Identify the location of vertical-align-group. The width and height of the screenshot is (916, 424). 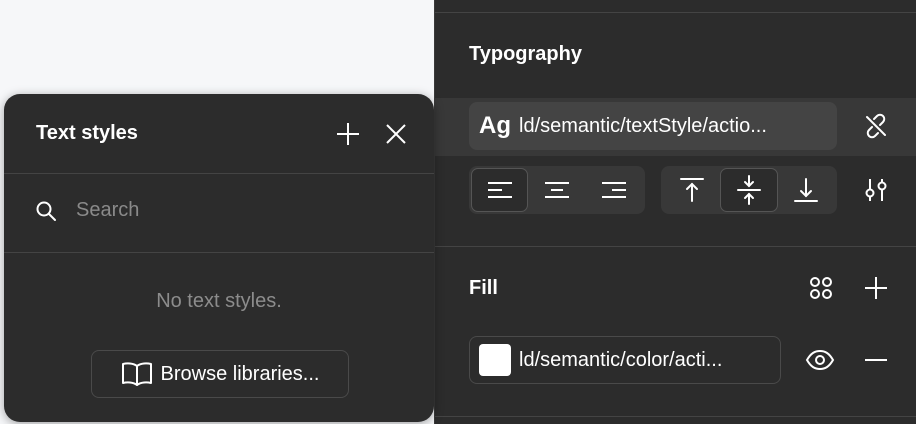
(749, 190).